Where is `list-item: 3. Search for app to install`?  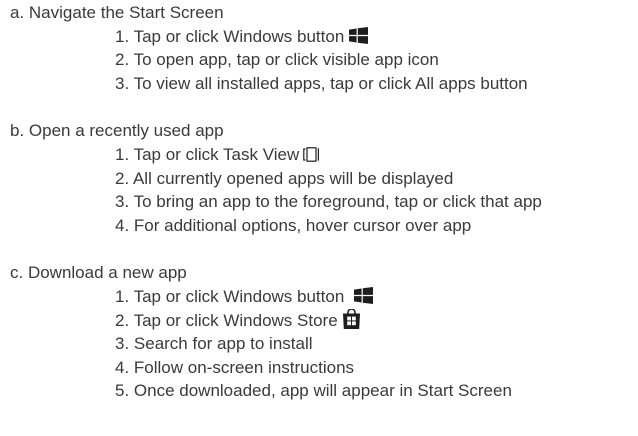
list-item: 3. Search for app to install is located at coordinates (372, 344).